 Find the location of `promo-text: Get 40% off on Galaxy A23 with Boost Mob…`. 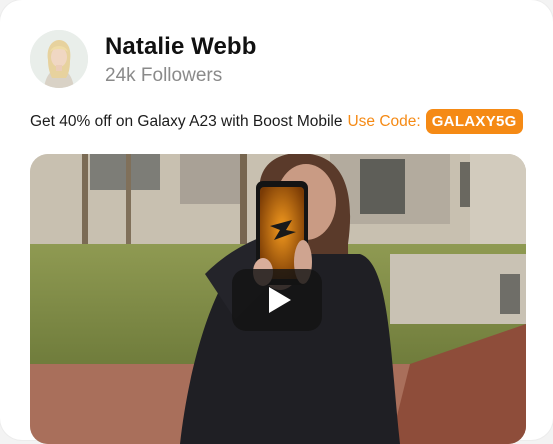

promo-text: Get 40% off on Galaxy A23 with Boost Mob… is located at coordinates (186, 121).